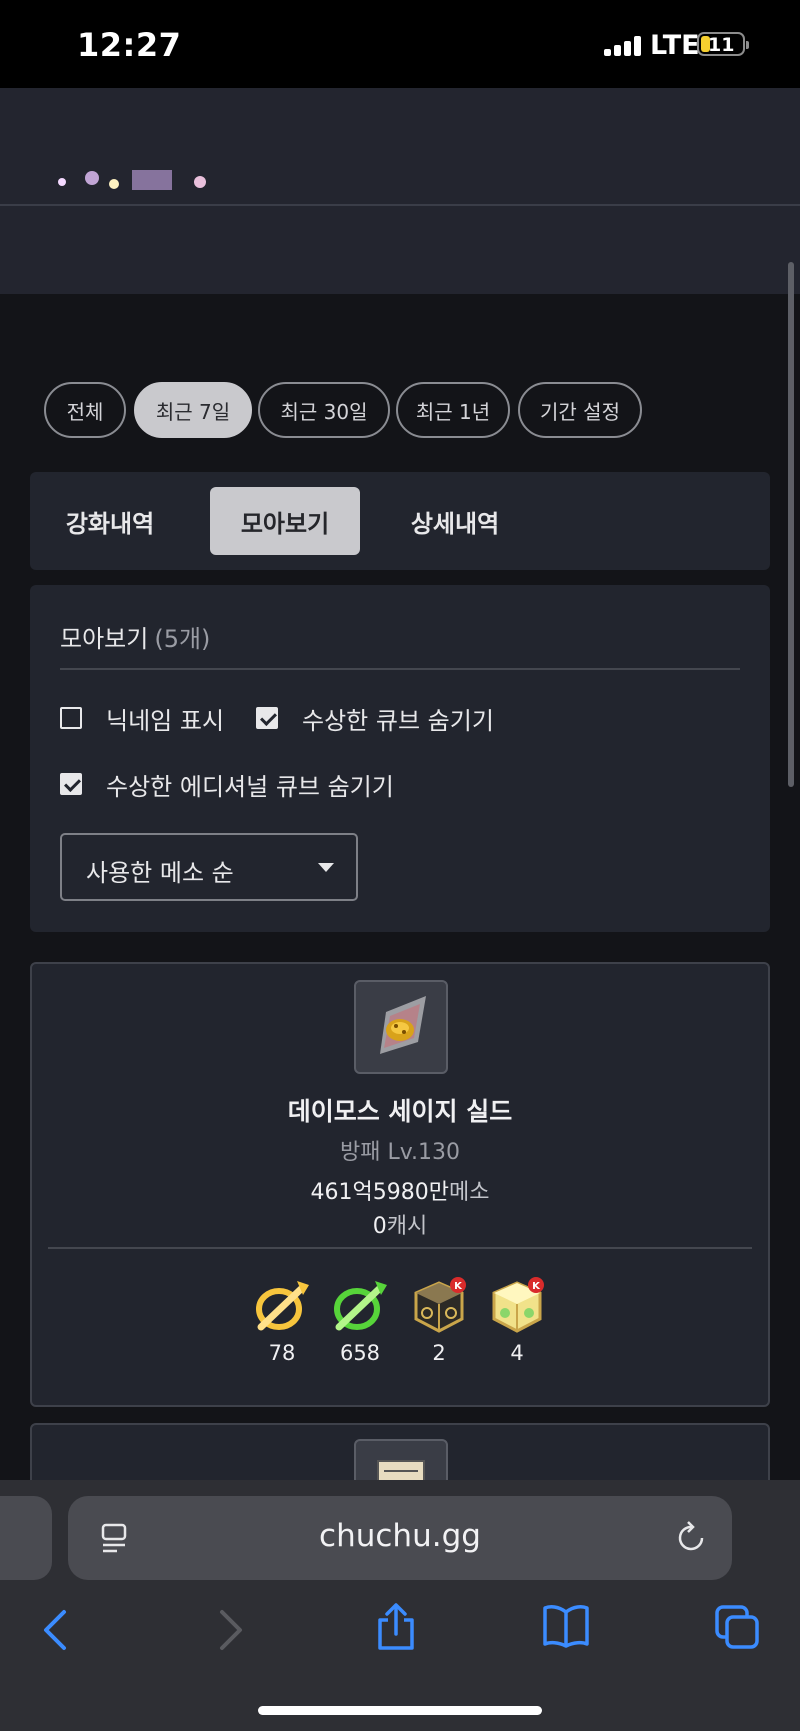  What do you see at coordinates (517, 1353) in the screenshot?
I see `cube-count: 4` at bounding box center [517, 1353].